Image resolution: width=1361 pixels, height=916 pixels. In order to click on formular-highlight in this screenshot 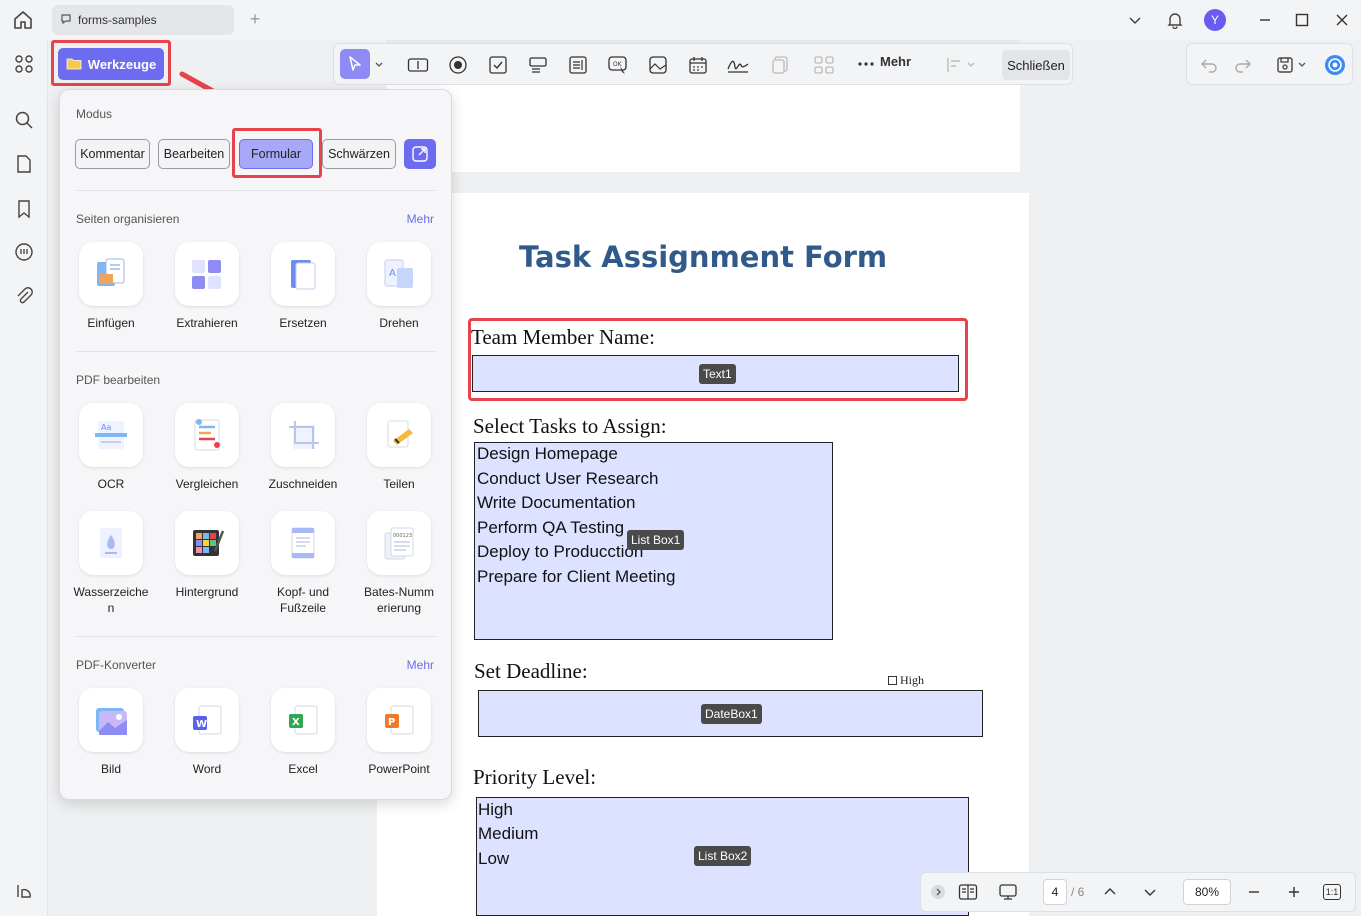, I will do `click(277, 153)`.